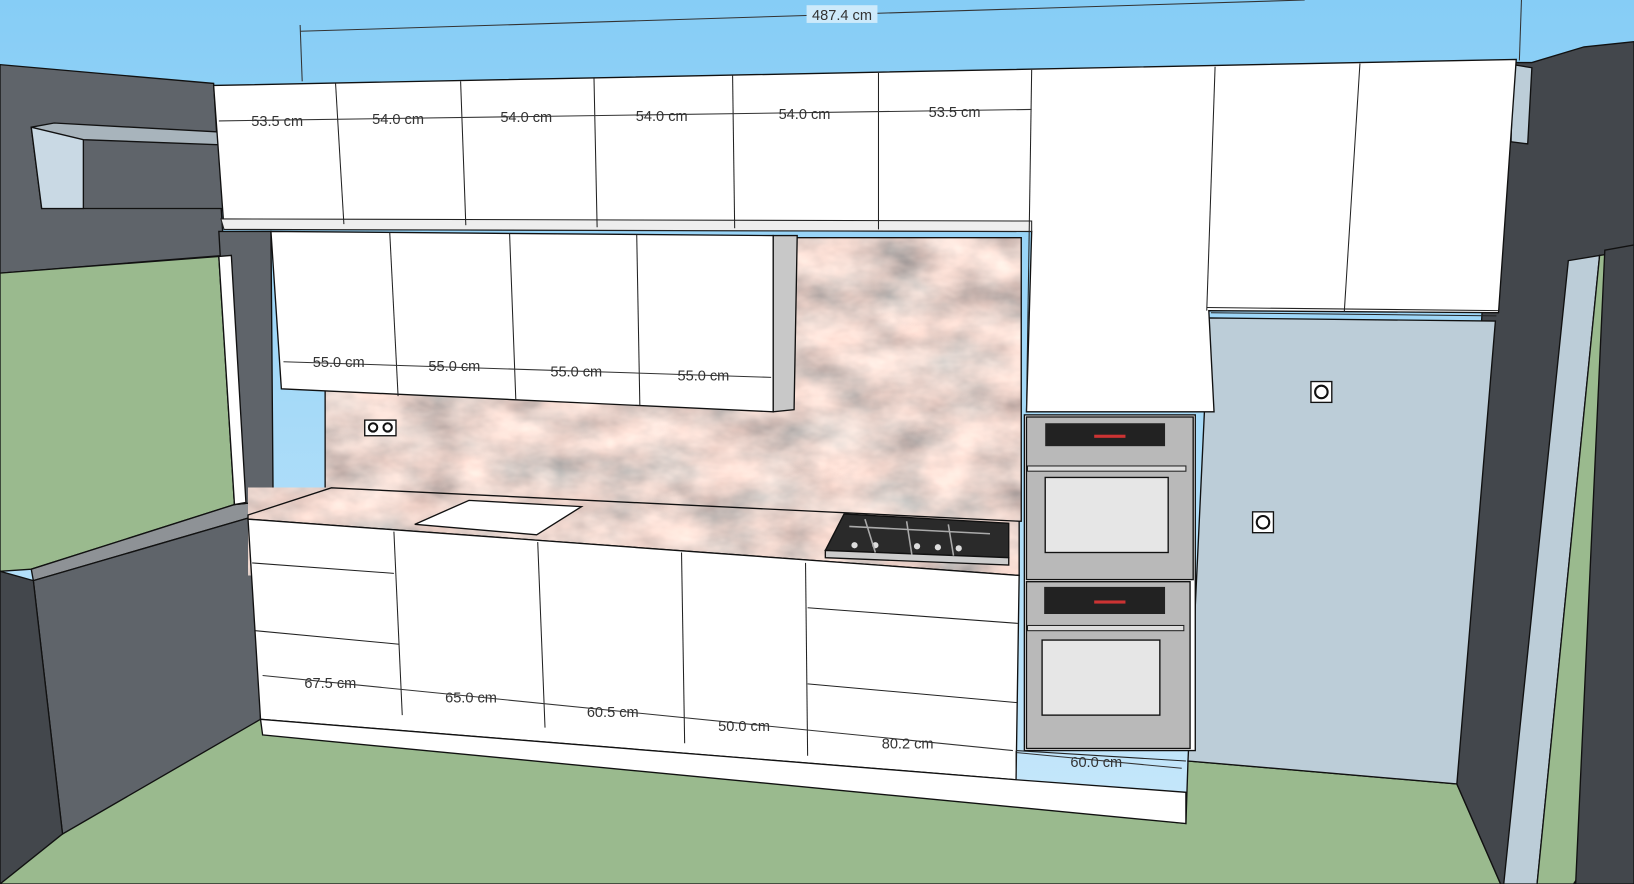  I want to click on gas-cooktop, so click(917, 539).